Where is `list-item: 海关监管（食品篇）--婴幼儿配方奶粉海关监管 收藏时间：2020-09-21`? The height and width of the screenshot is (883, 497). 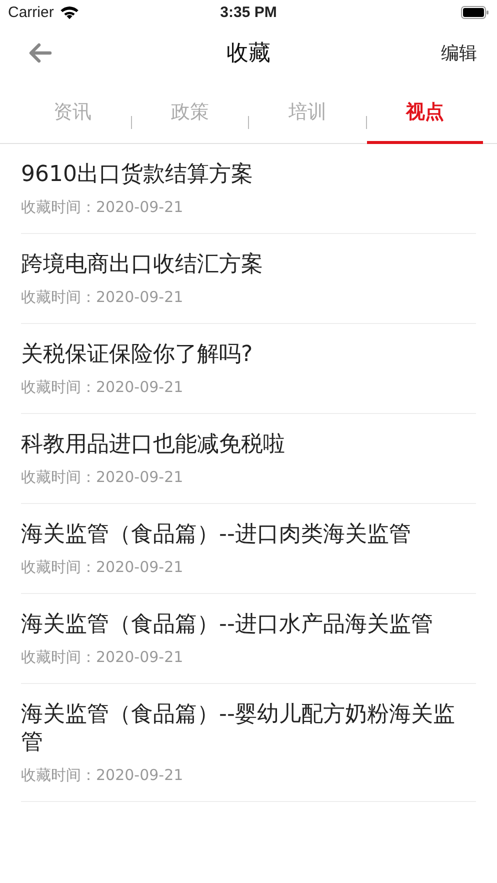
list-item: 海关监管（食品篇）--婴幼儿配方奶粉海关监管 收藏时间：2020-09-21 is located at coordinates (248, 743).